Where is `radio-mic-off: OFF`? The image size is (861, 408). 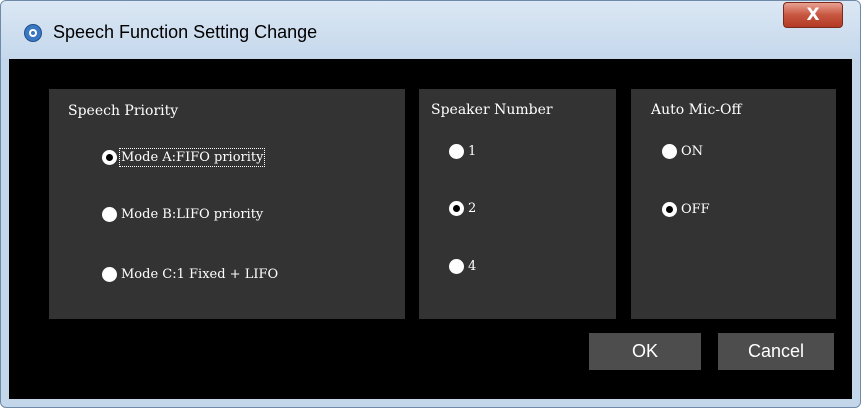
radio-mic-off: OFF is located at coordinates (686, 209).